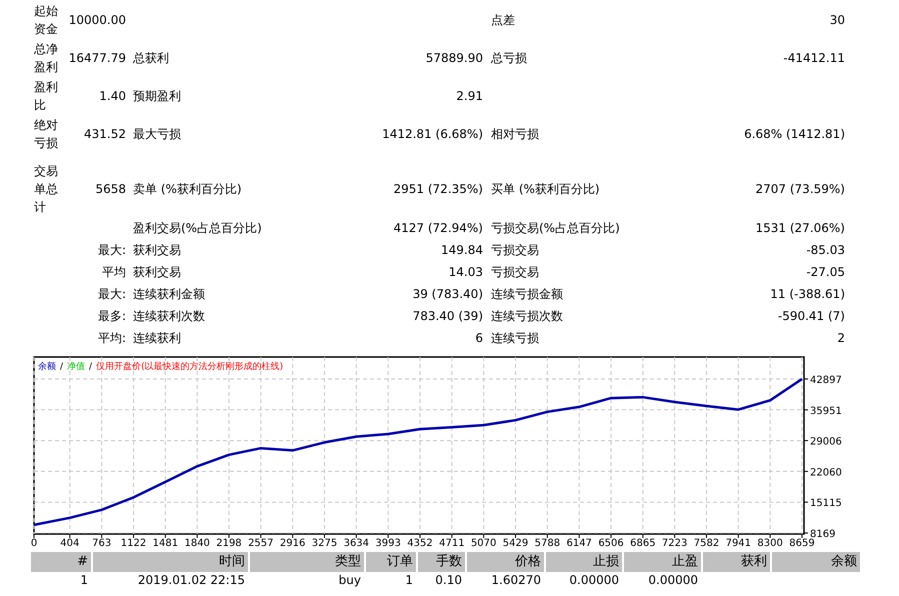 The height and width of the screenshot is (596, 899). What do you see at coordinates (662, 562) in the screenshot?
I see `column-header: 止盈` at bounding box center [662, 562].